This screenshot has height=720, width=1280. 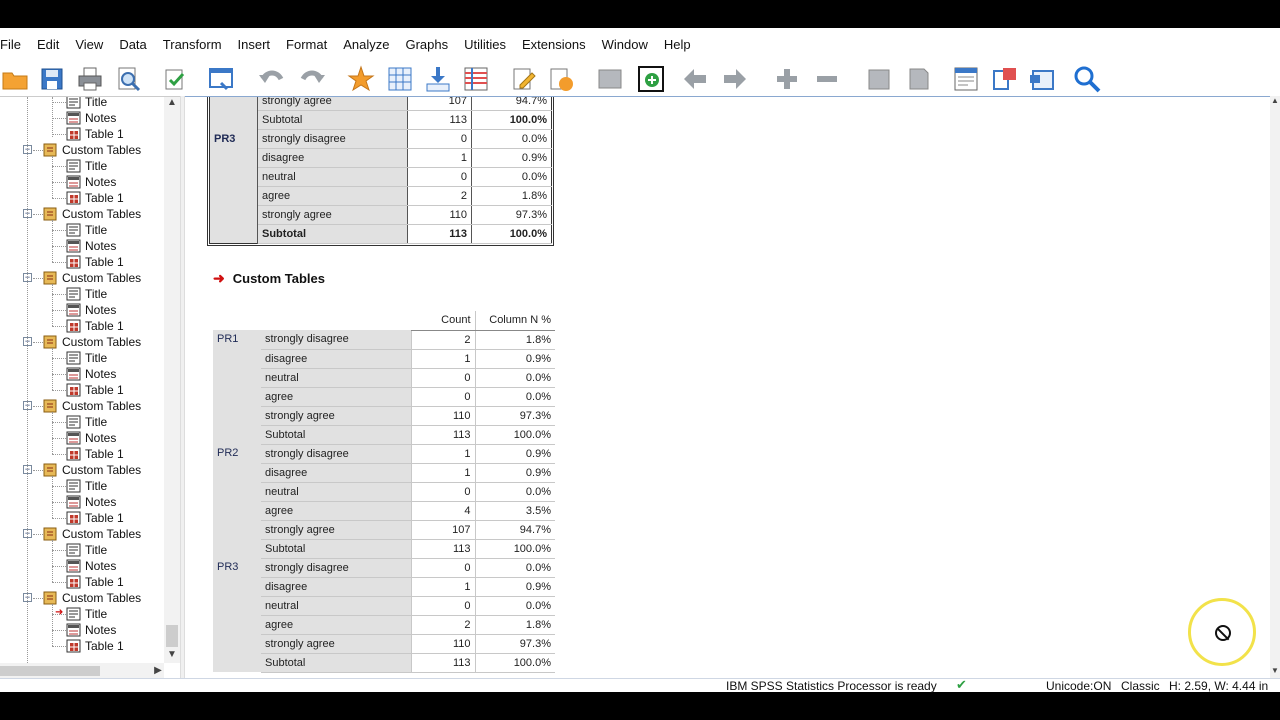 I want to click on goto-variable-icon, so click(x=438, y=79).